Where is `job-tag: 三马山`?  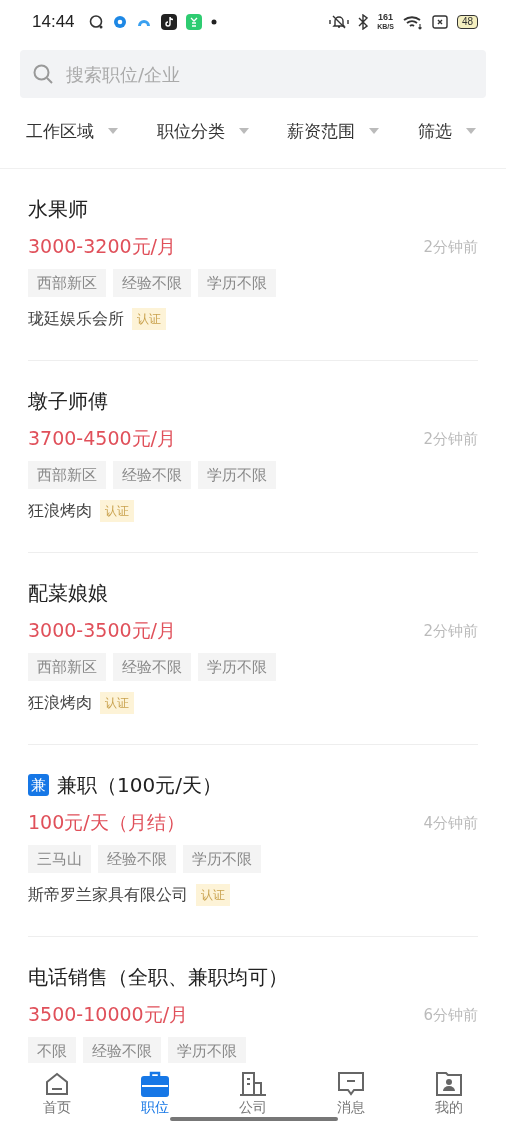 job-tag: 三马山 is located at coordinates (59, 859).